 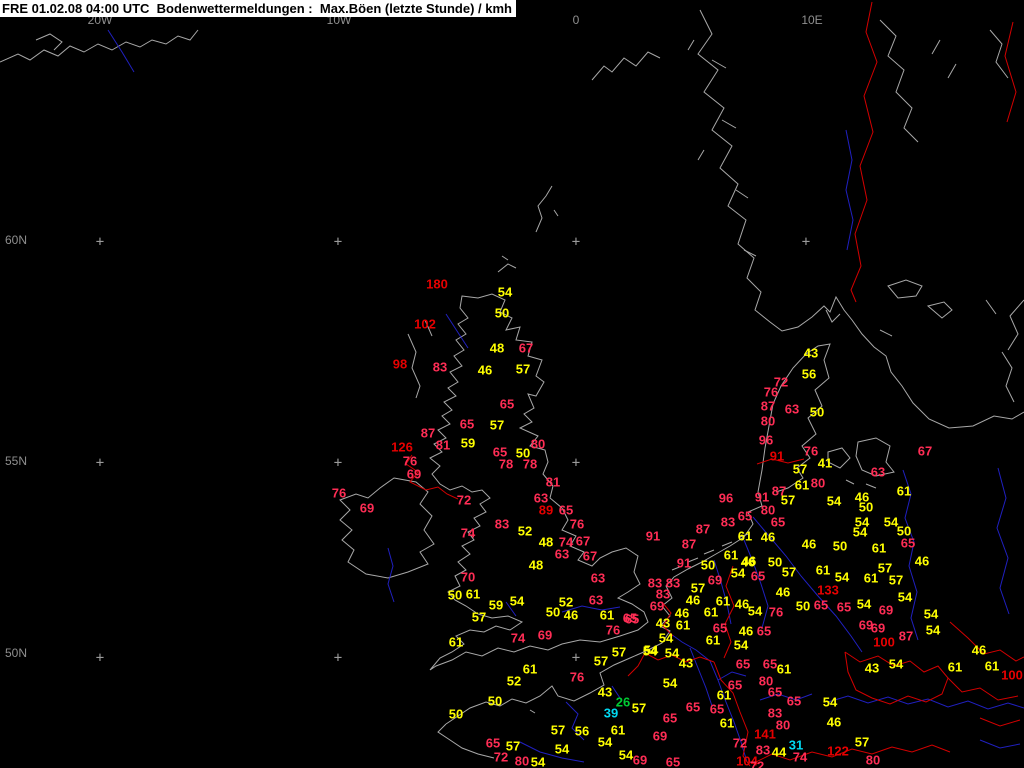 I want to click on station-gust-value: 91, so click(x=684, y=563).